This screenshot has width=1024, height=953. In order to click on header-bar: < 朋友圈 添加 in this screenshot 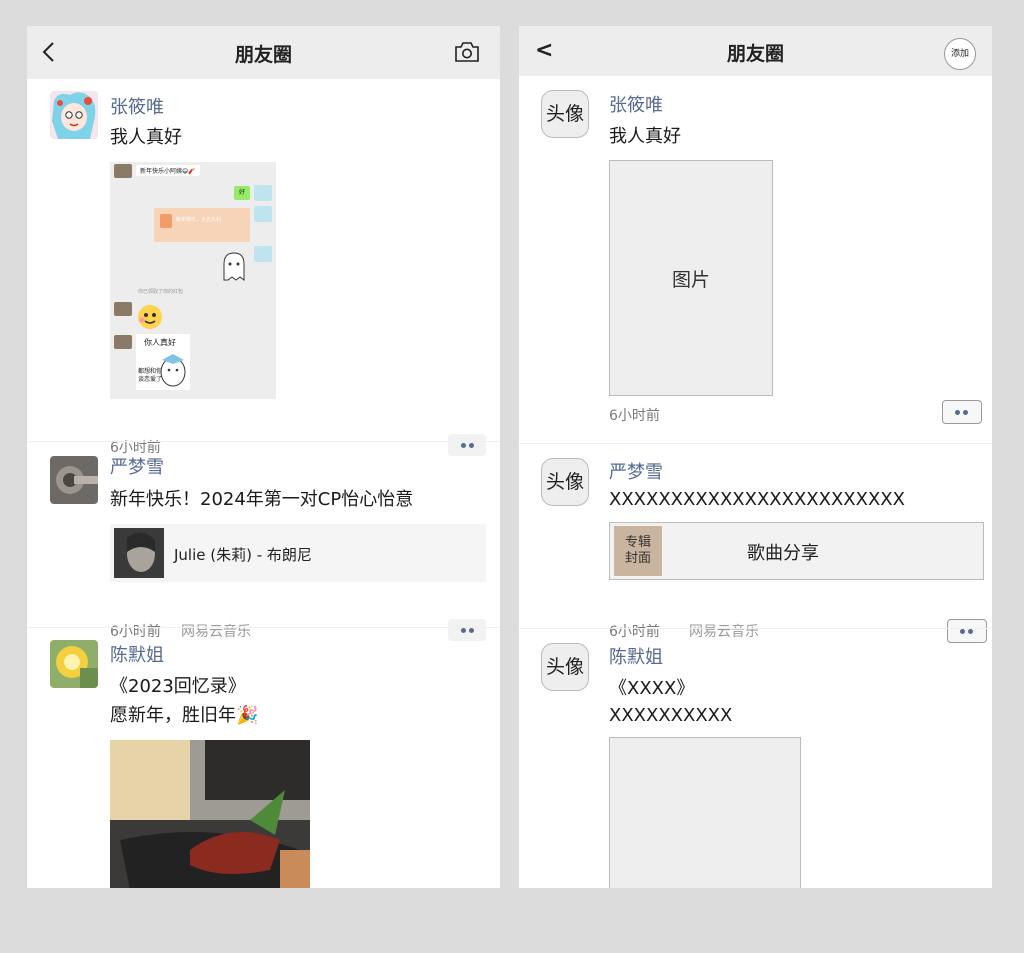, I will do `click(755, 51)`.